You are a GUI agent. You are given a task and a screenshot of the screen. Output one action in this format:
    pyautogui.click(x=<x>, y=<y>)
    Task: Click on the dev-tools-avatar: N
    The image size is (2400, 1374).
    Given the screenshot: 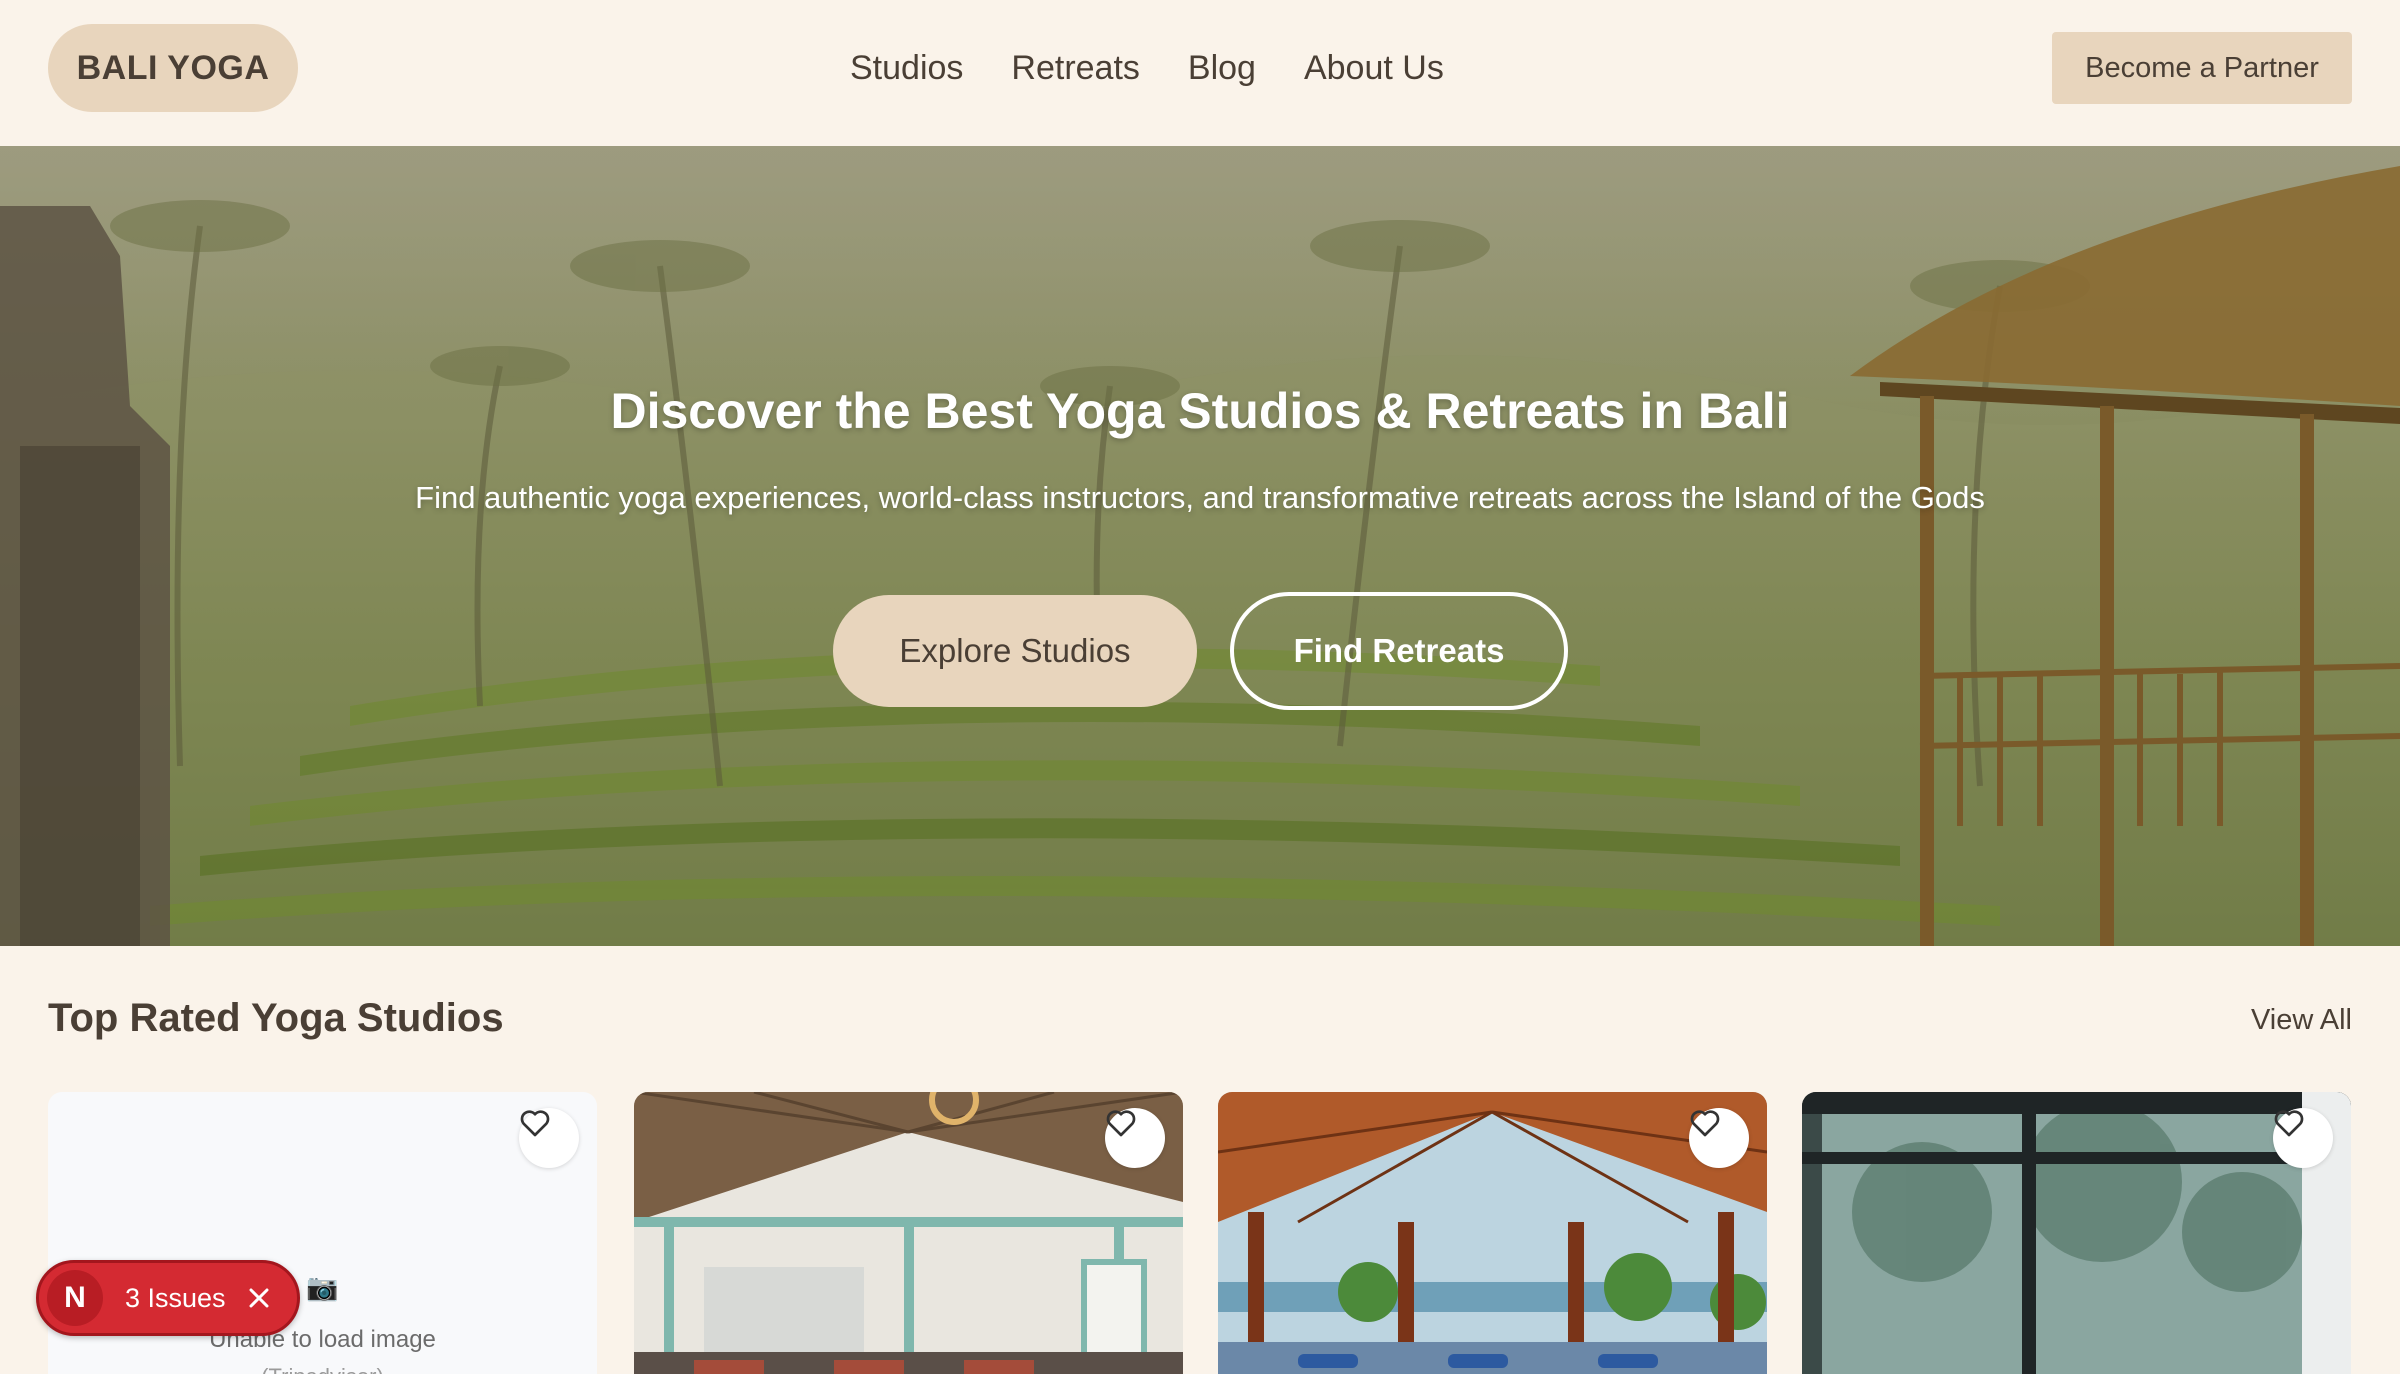 What is the action you would take?
    pyautogui.click(x=75, y=1298)
    